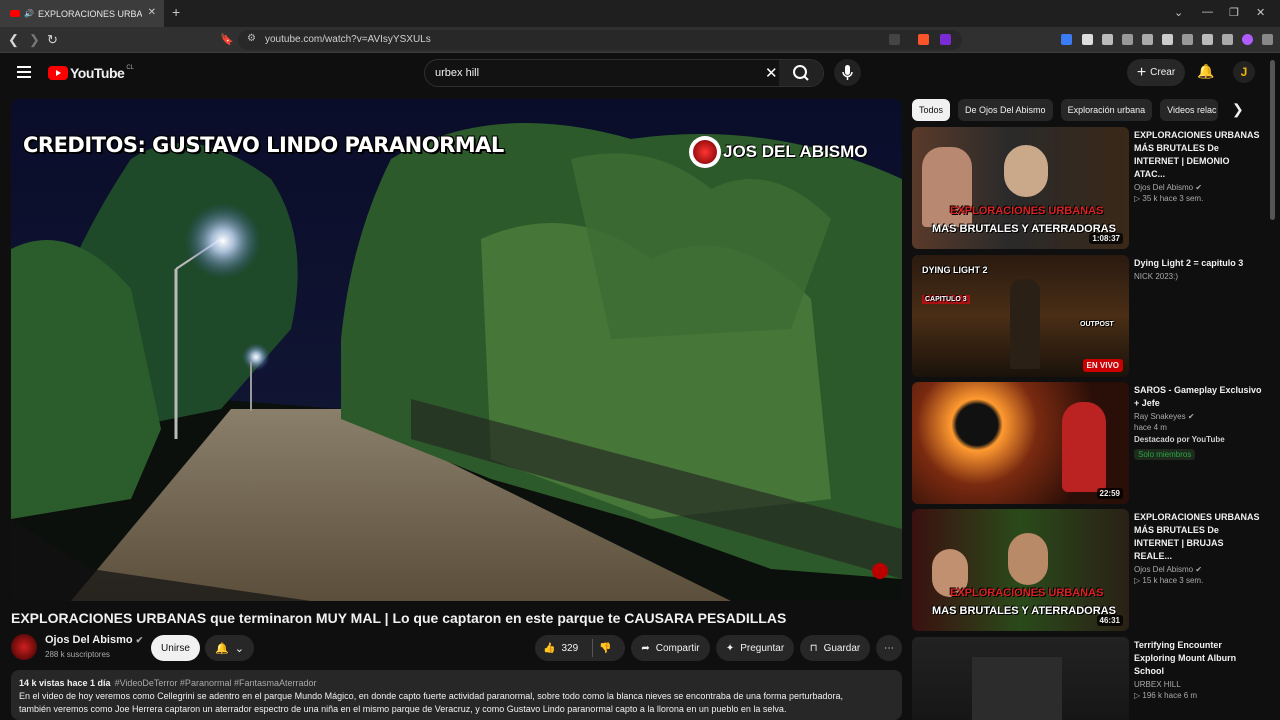 The width and height of the screenshot is (1280, 720). What do you see at coordinates (29, 13) in the screenshot?
I see `speaker-icon: 🔊` at bounding box center [29, 13].